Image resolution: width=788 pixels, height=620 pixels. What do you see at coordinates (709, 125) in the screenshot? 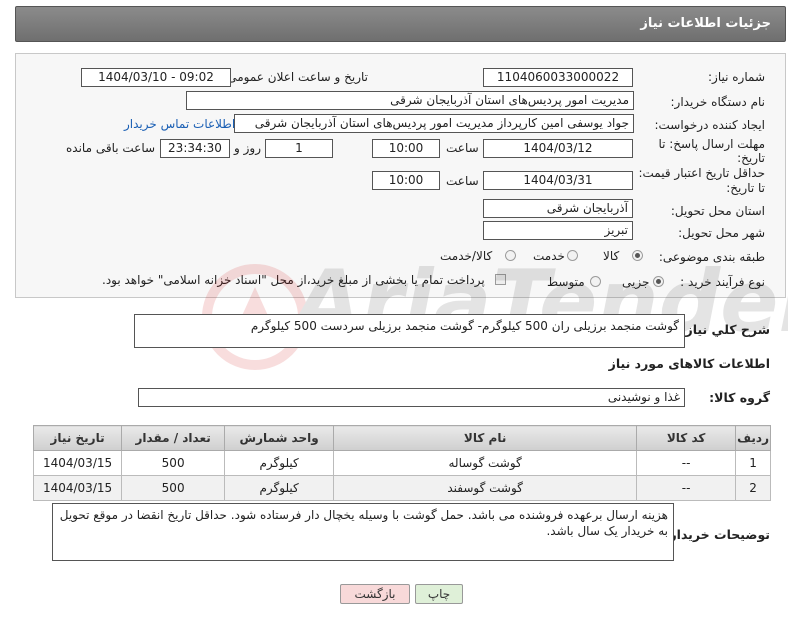
I see `creator-label: ایجاد کننده درخواست:` at bounding box center [709, 125].